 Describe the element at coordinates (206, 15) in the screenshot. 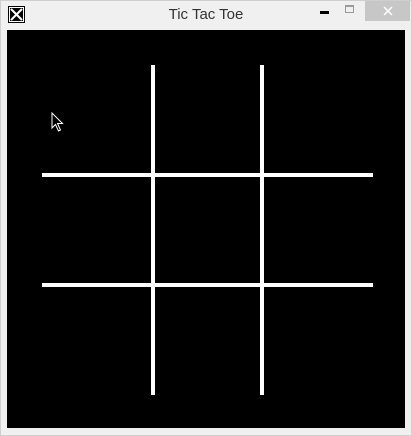

I see `title-bar: Tic Tac Toe` at that location.